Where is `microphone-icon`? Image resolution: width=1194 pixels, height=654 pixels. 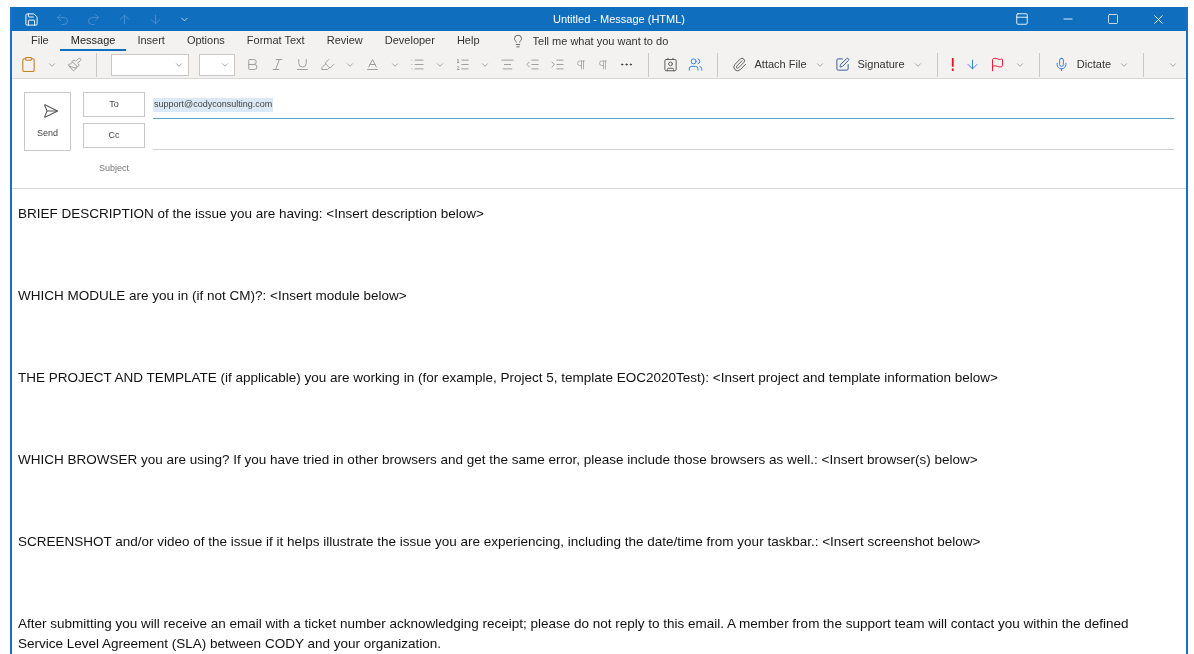 microphone-icon is located at coordinates (1061, 65).